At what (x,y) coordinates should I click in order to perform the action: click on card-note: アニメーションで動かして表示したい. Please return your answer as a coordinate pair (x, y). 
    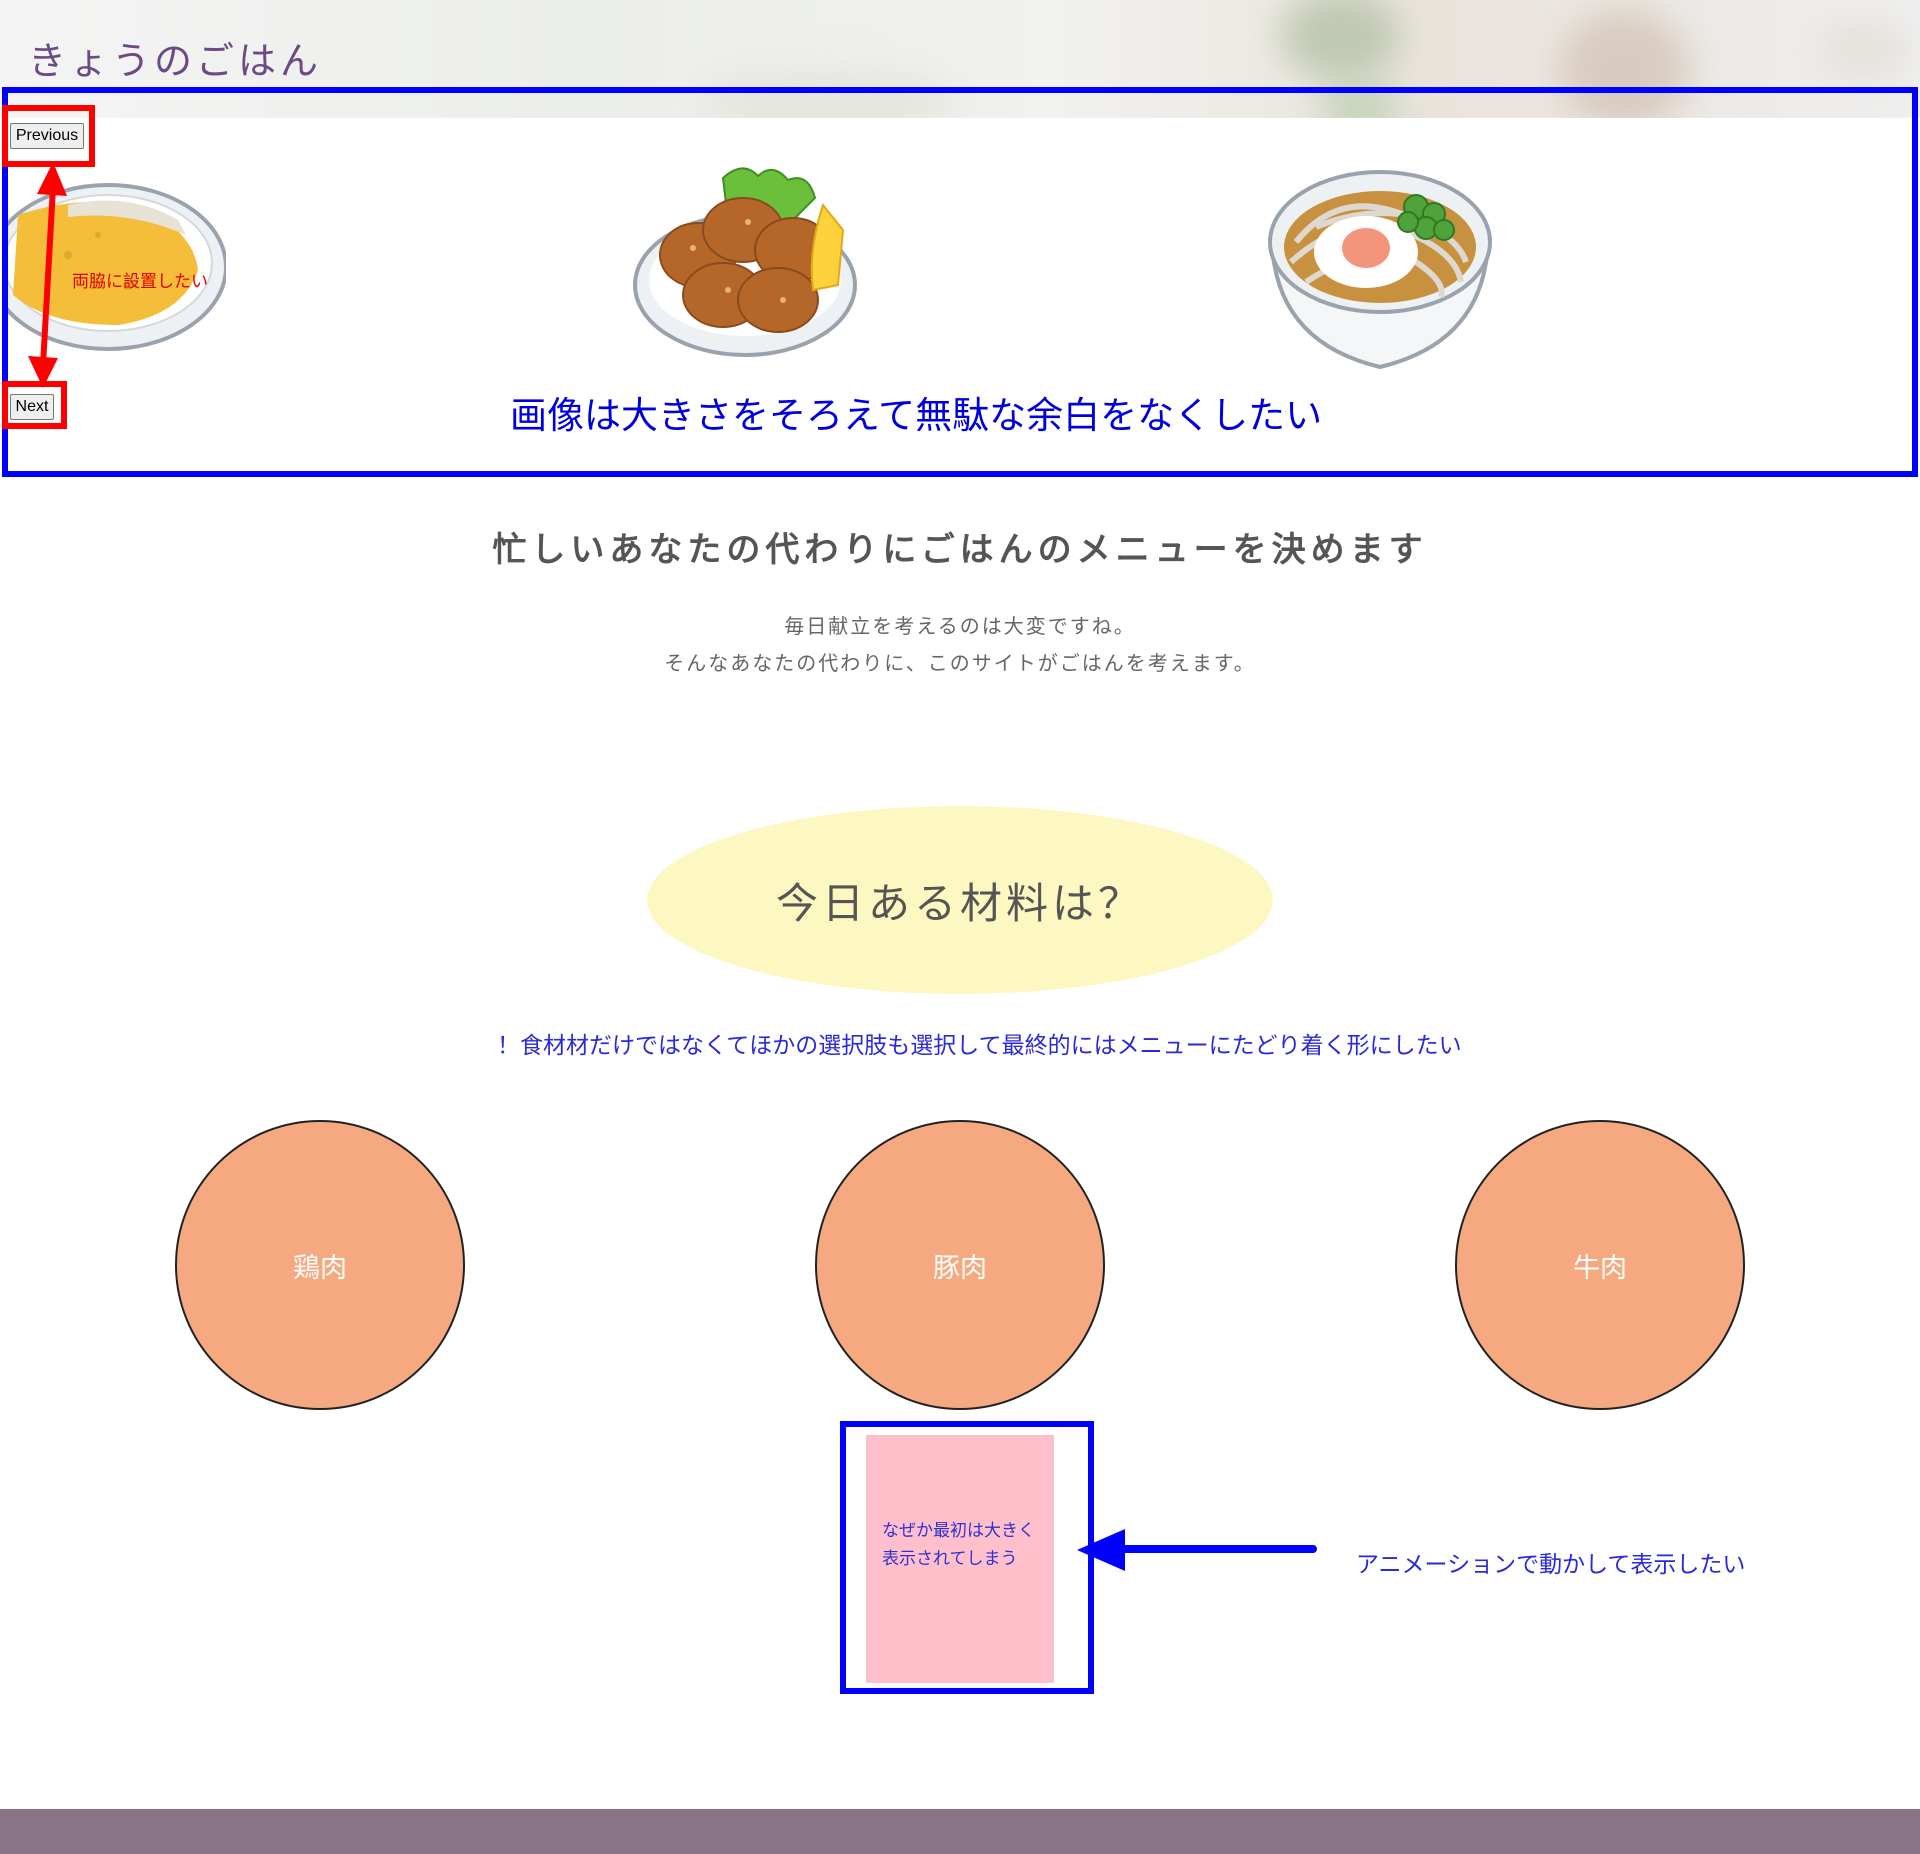
    Looking at the image, I should click on (1551, 1565).